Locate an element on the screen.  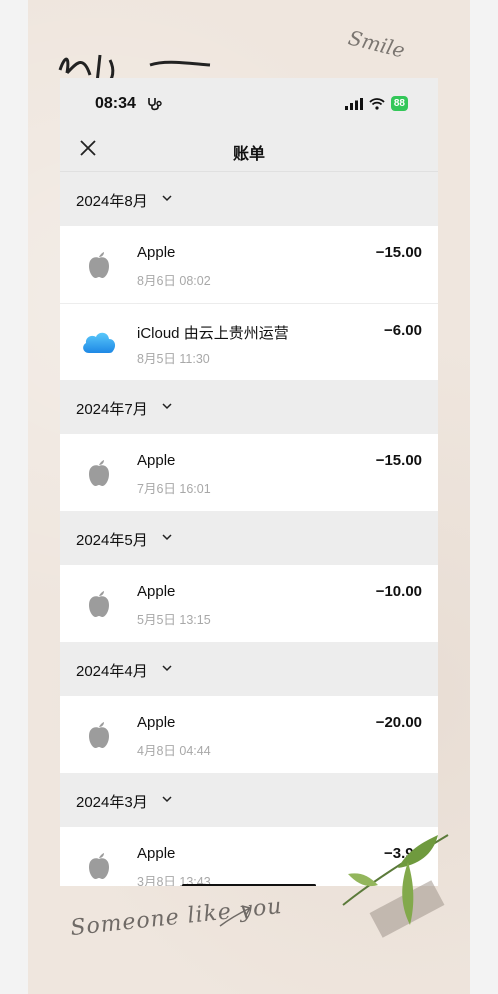
nav-bar: 账单 is located at coordinates (249, 147).